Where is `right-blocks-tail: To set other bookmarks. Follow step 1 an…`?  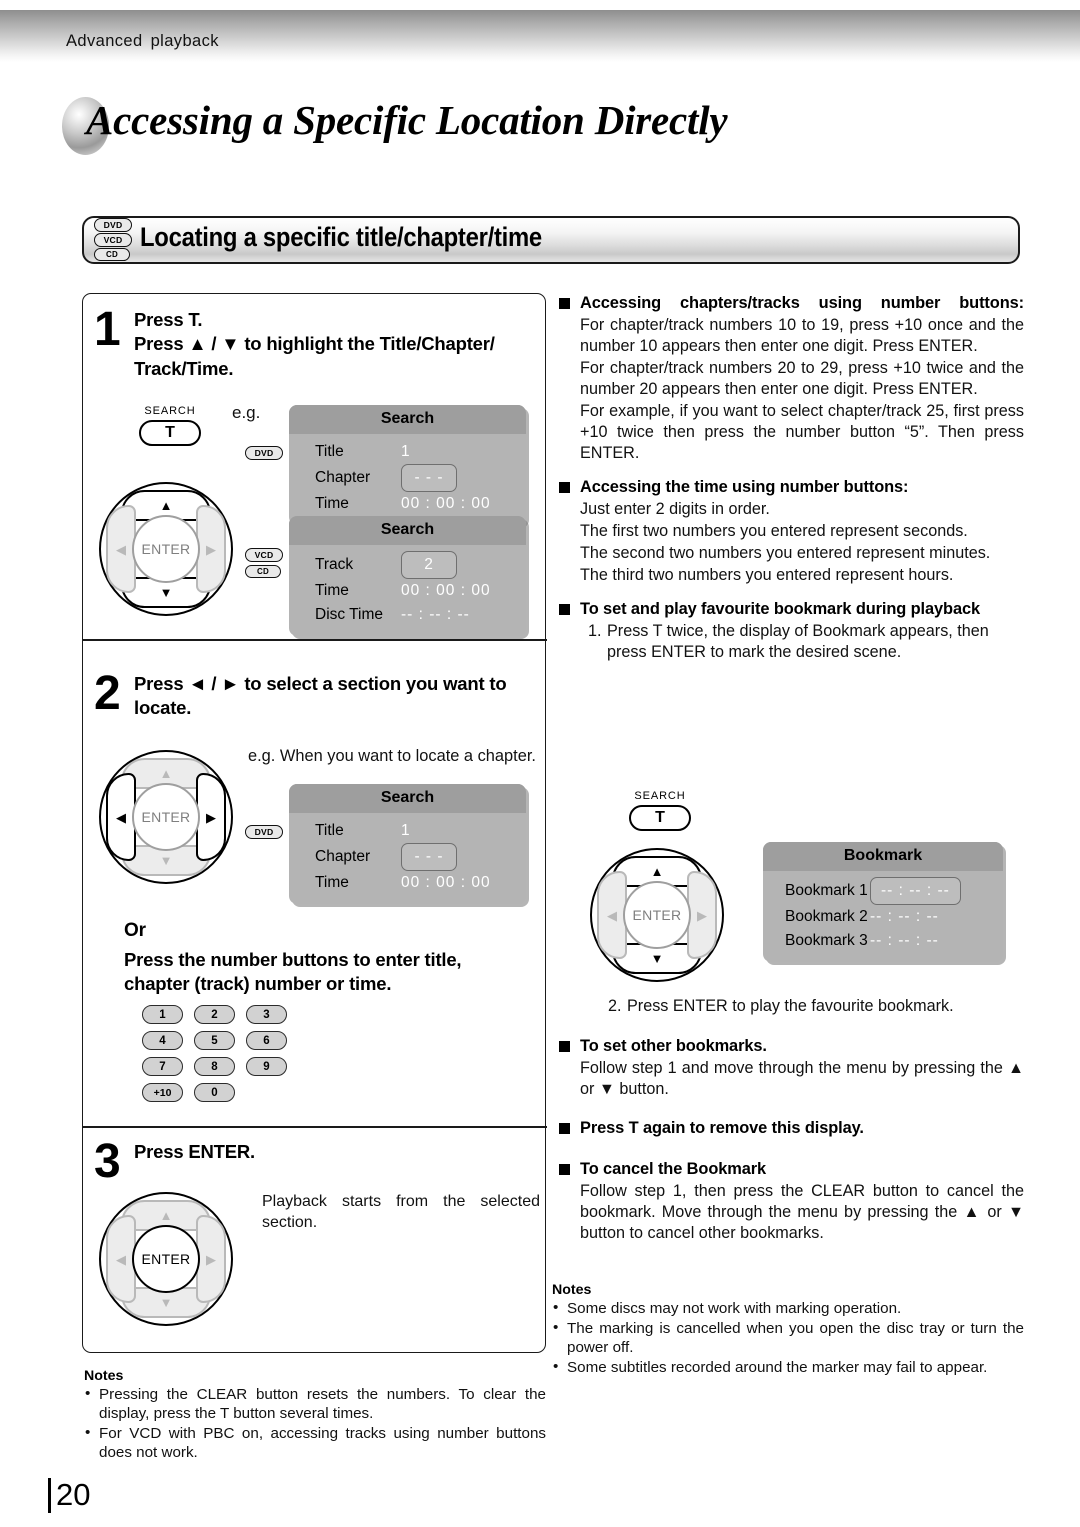 right-blocks-tail: To set other bookmarks. Follow step 1 an… is located at coordinates (791, 1146).